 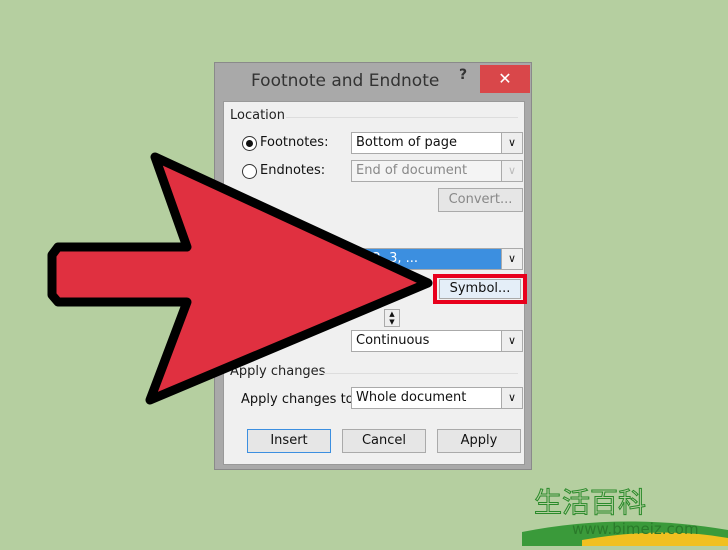 I want to click on svg-text: 生活百科, so click(x=590, y=502).